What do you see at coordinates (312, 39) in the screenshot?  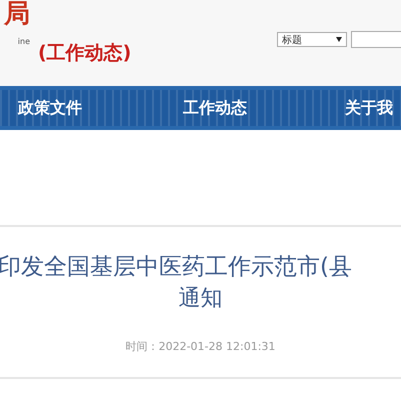 I see `scope-select: 标题` at bounding box center [312, 39].